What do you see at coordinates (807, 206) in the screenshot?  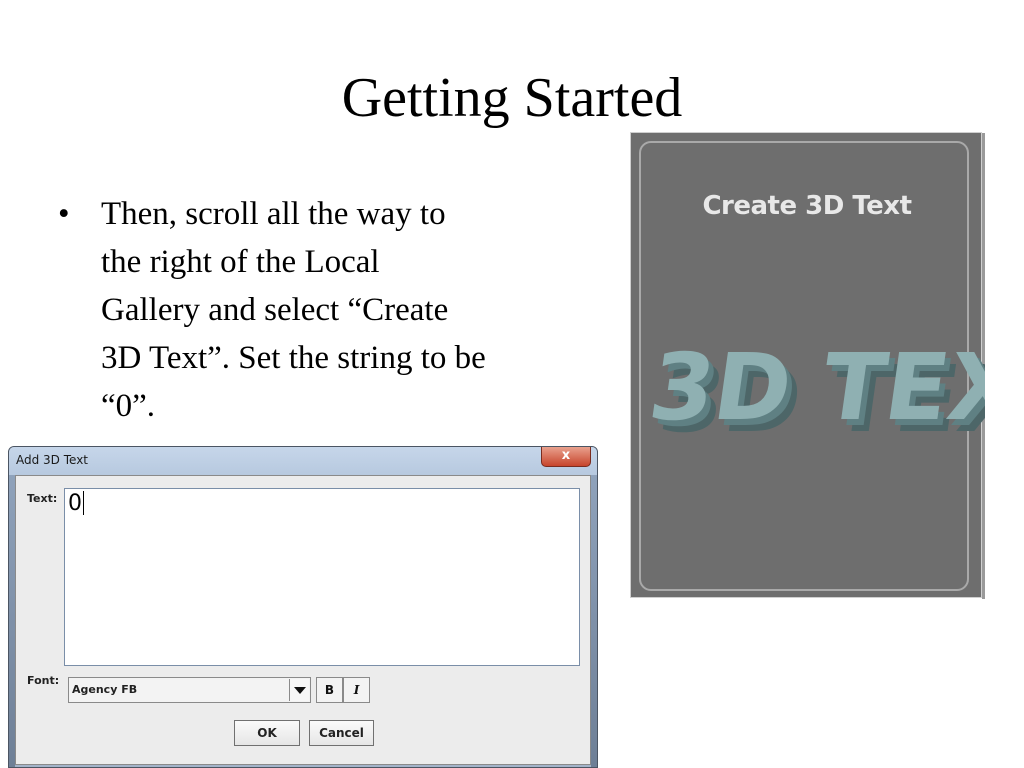 I see `gallery-card-label: Create 3D Text` at bounding box center [807, 206].